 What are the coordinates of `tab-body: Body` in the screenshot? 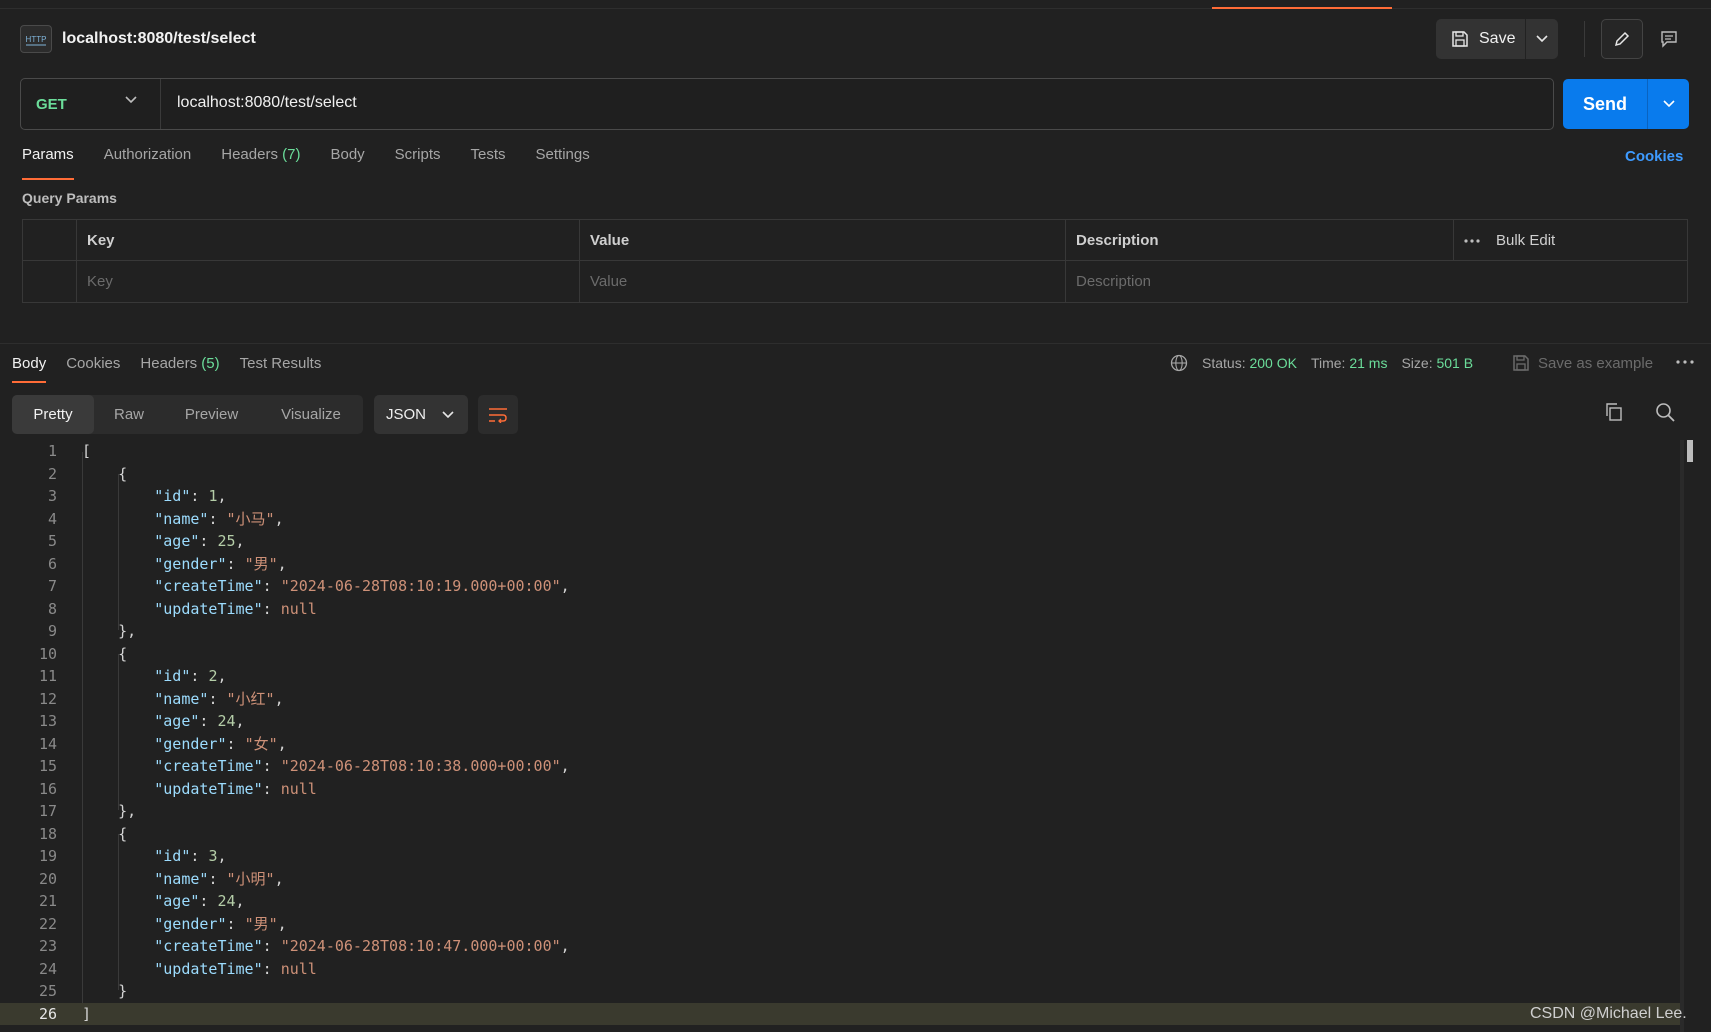 It's located at (347, 163).